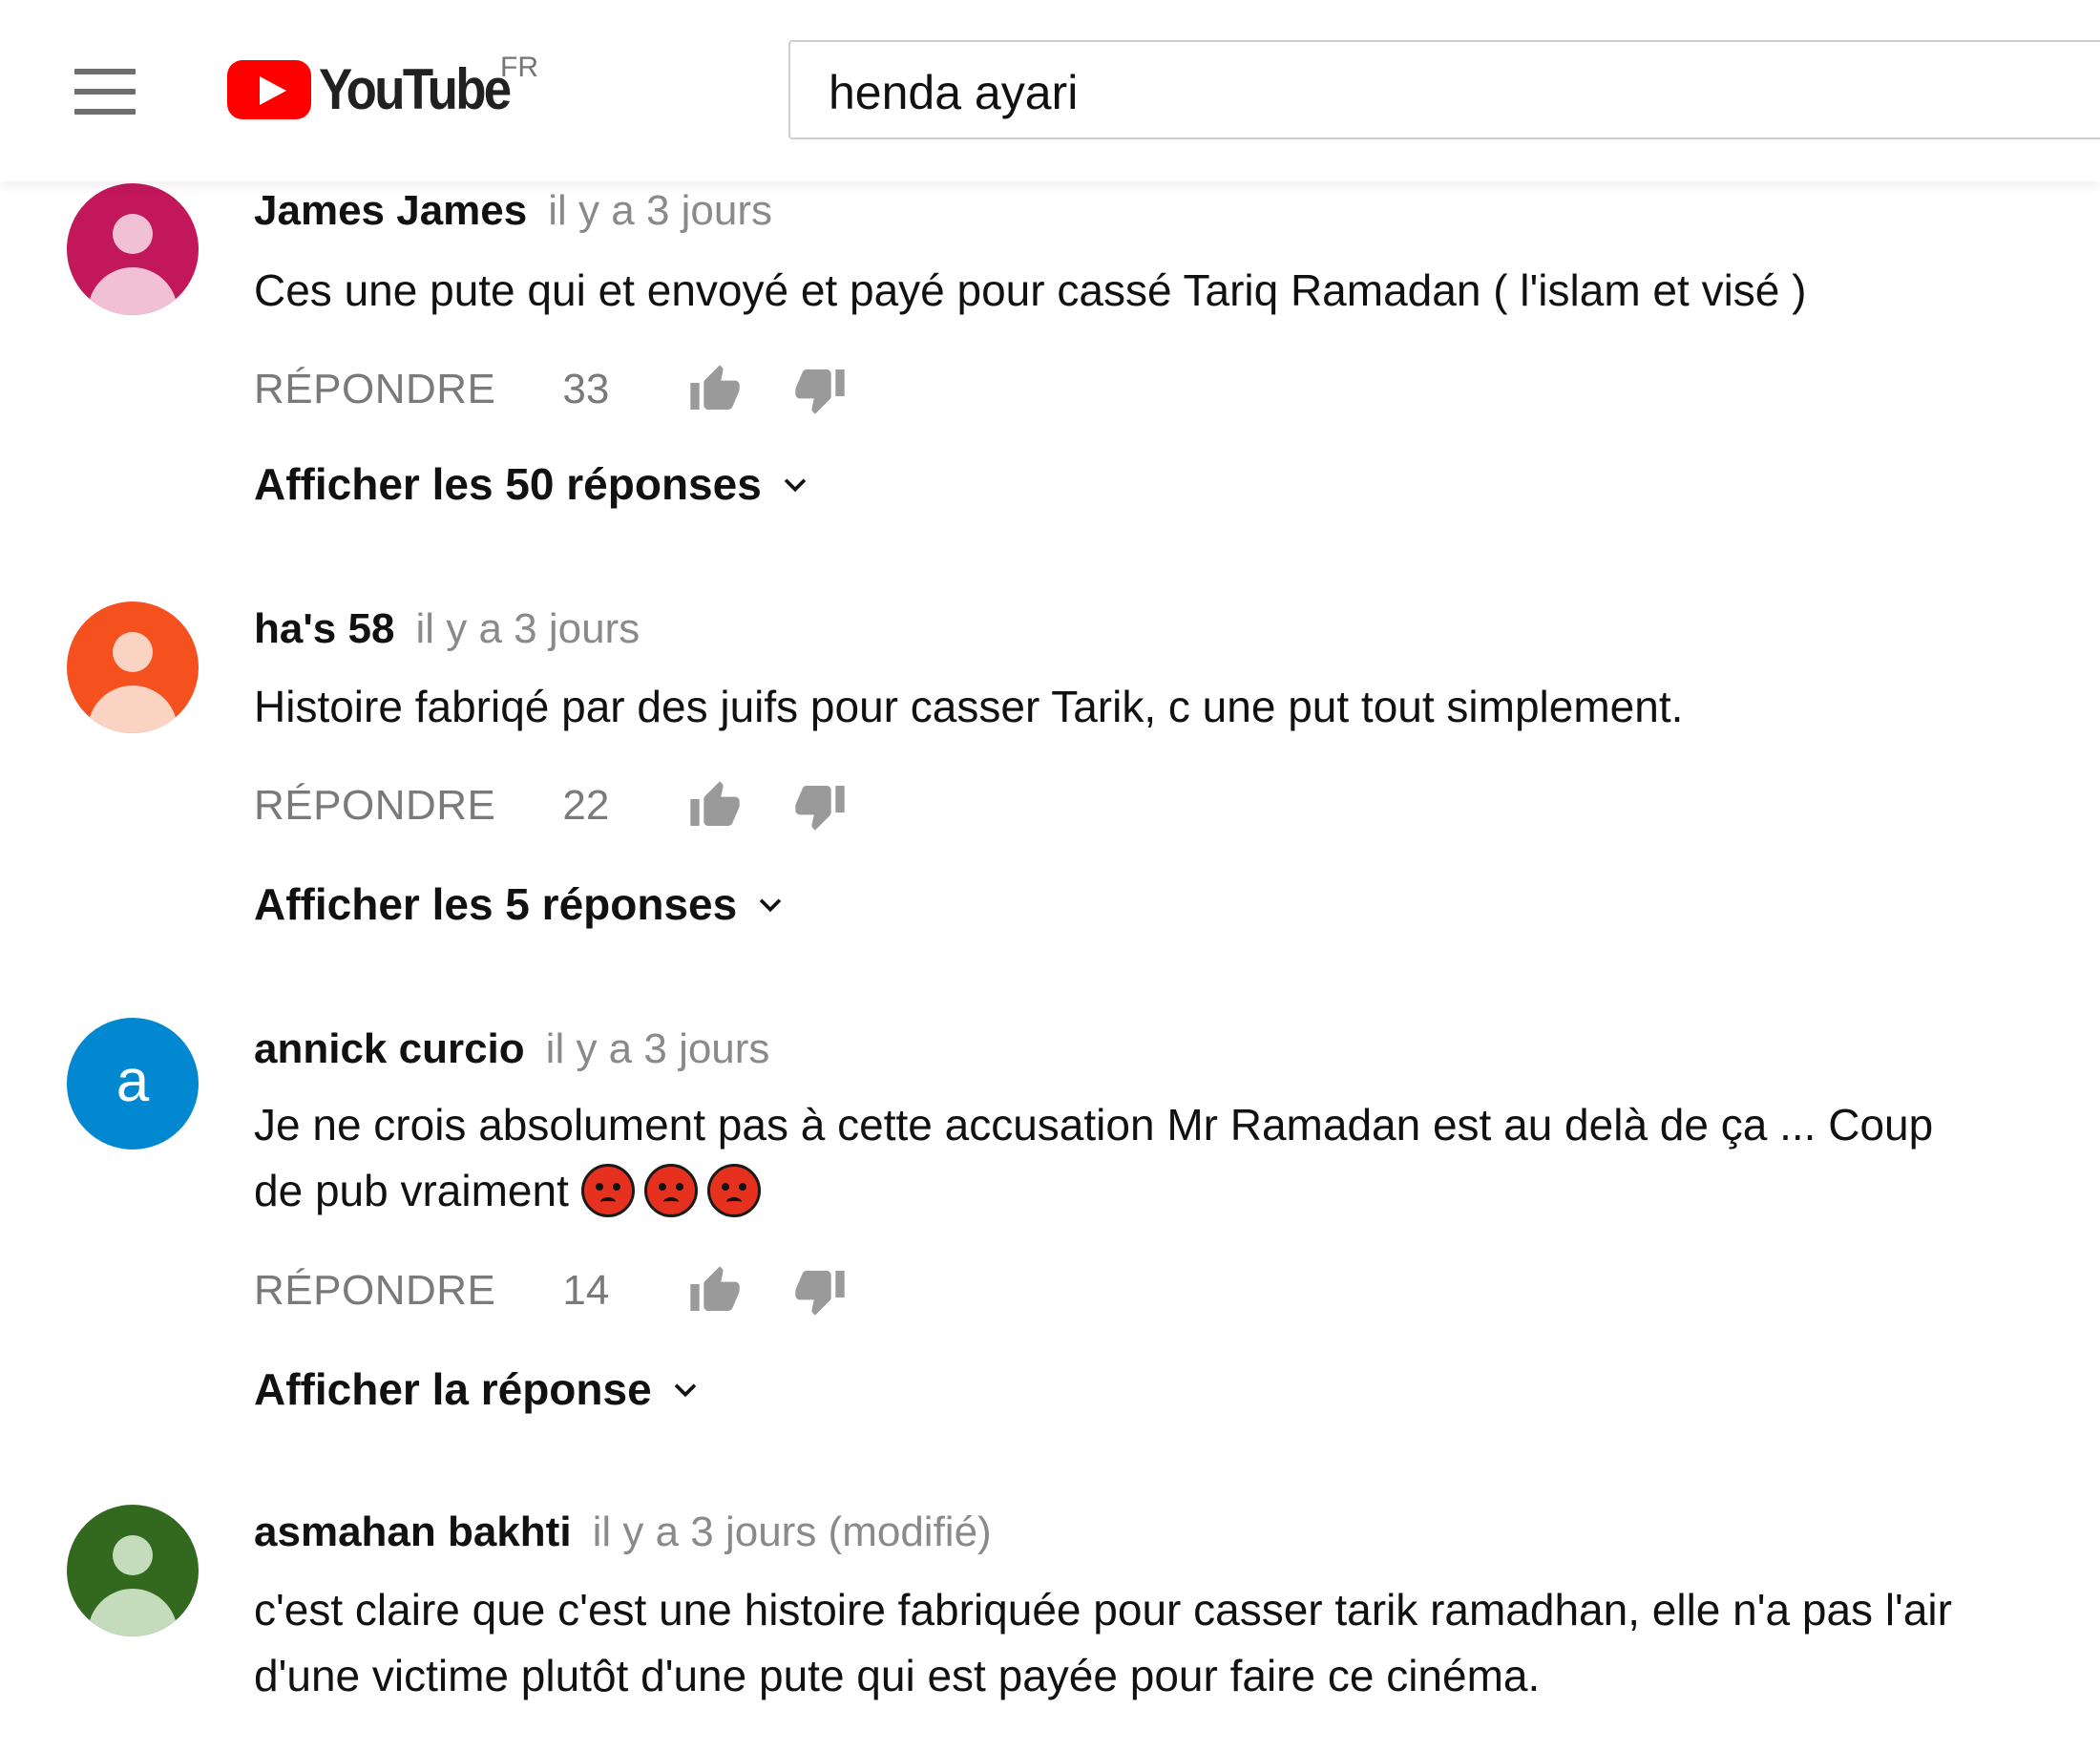  What do you see at coordinates (551, 805) in the screenshot?
I see `comment-actions: RÉPONDRE 22` at bounding box center [551, 805].